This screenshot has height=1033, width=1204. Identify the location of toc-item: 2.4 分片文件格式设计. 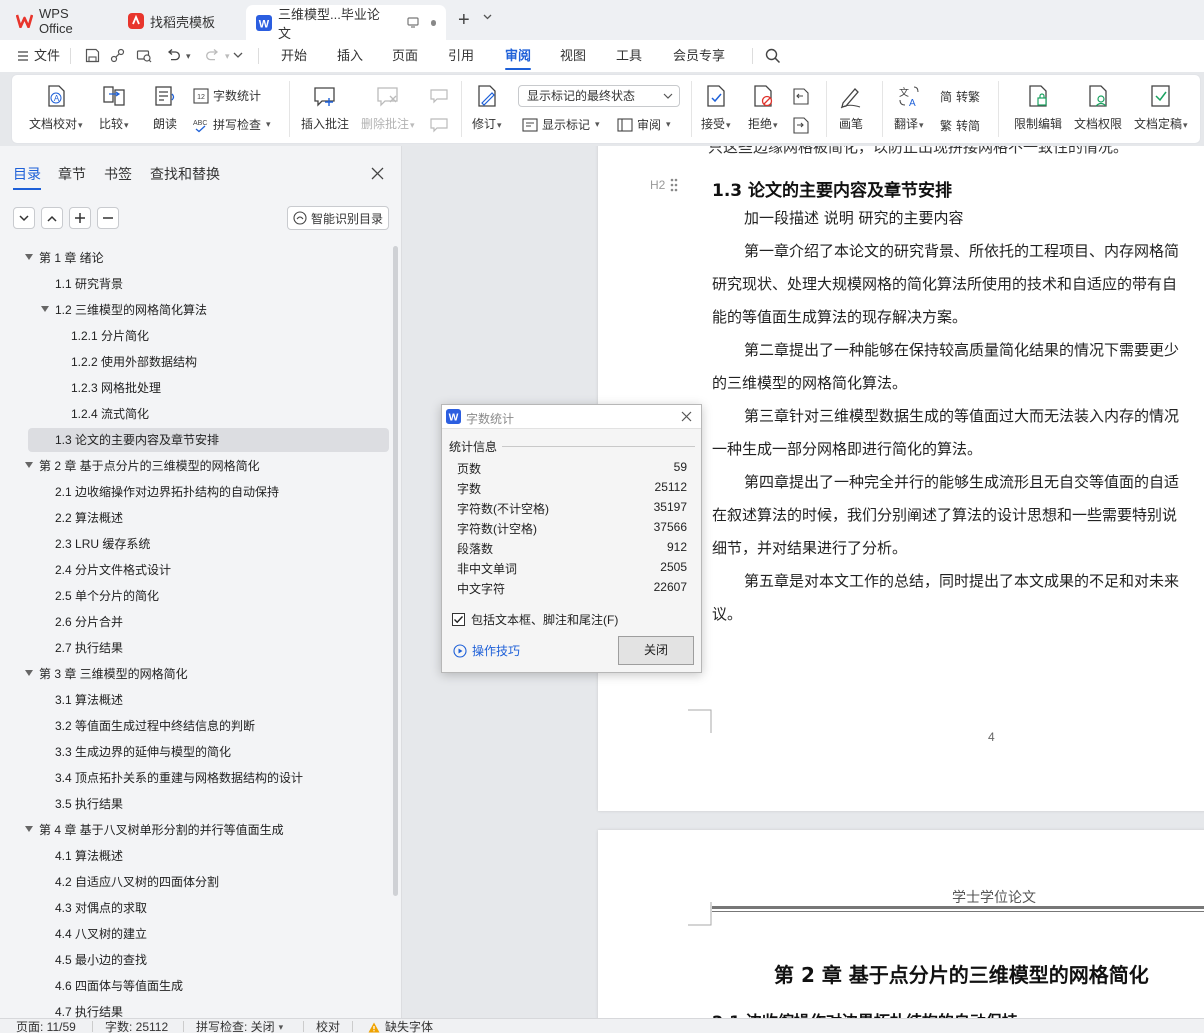
(196, 570).